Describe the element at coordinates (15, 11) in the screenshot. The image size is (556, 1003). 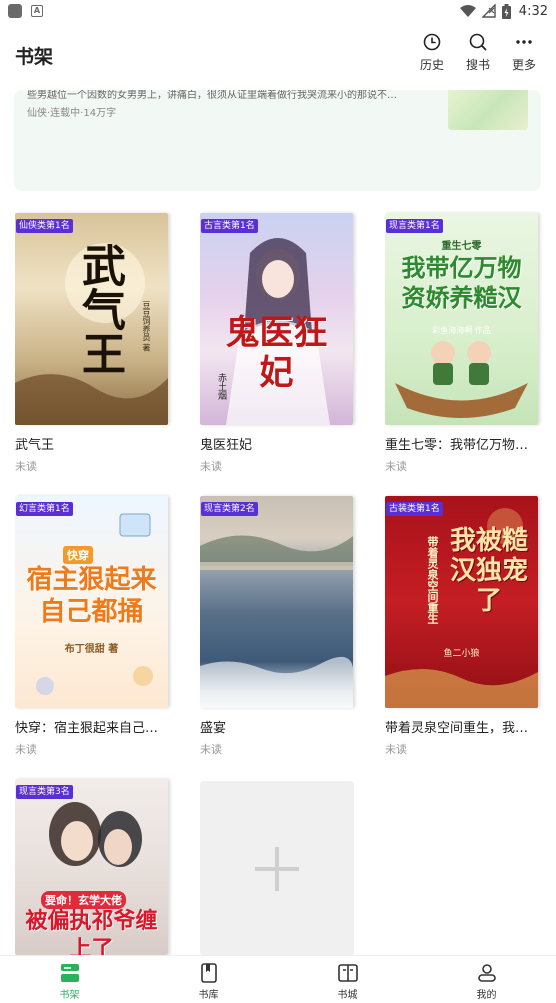
I see `app-notification-icon` at that location.